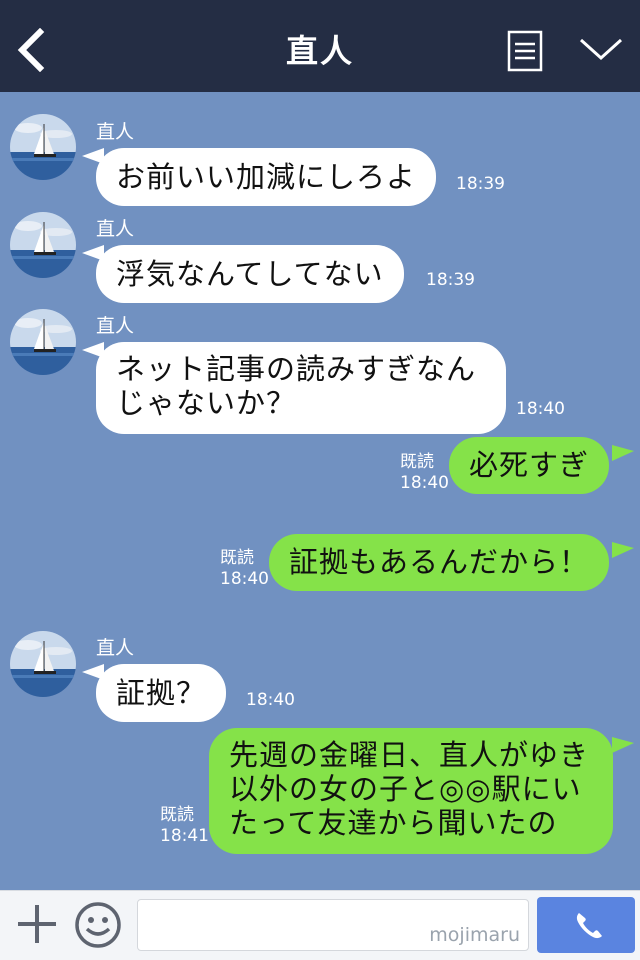  What do you see at coordinates (525, 51) in the screenshot?
I see `menu-list-icon` at bounding box center [525, 51].